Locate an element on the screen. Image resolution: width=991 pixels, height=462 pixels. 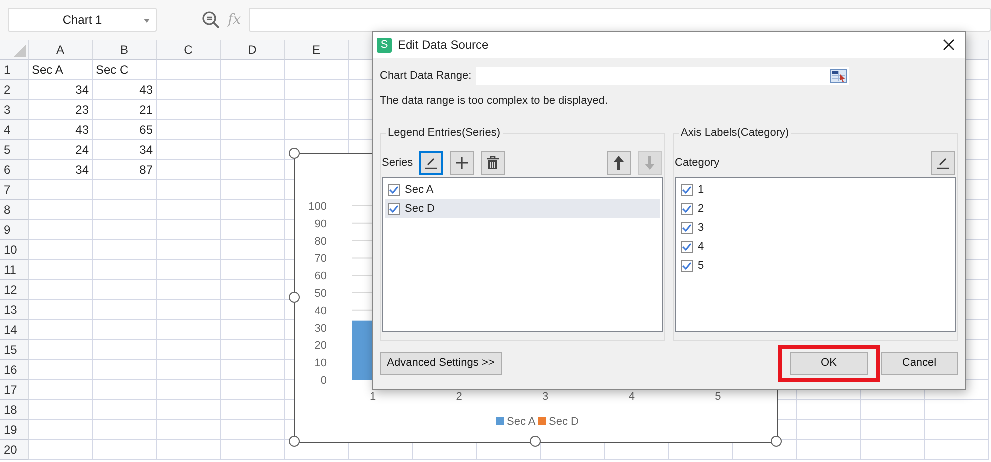
axis-label: 20 is located at coordinates (320, 346).